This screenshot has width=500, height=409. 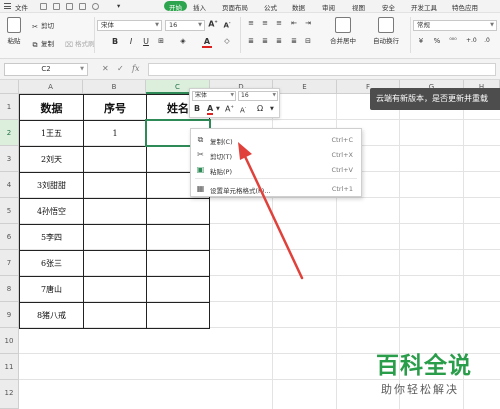 I want to click on table-cell: 4孙悟空, so click(x=52, y=212).